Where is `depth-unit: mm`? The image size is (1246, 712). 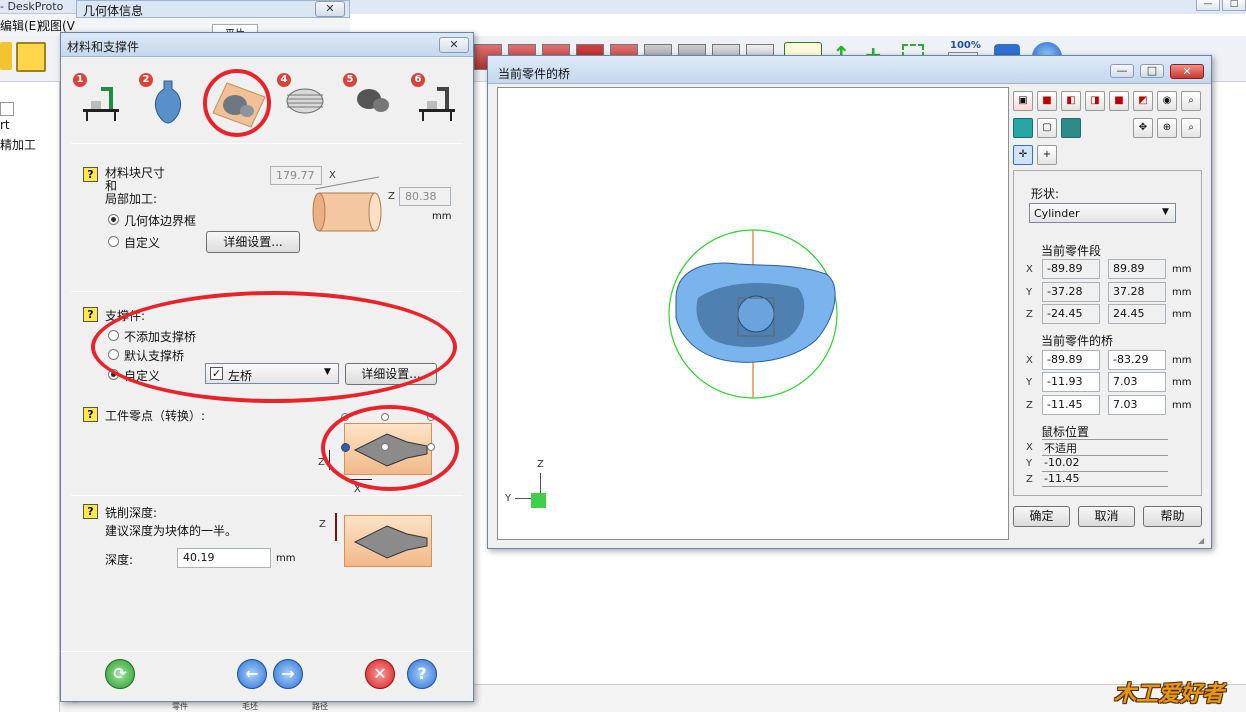 depth-unit: mm is located at coordinates (286, 558).